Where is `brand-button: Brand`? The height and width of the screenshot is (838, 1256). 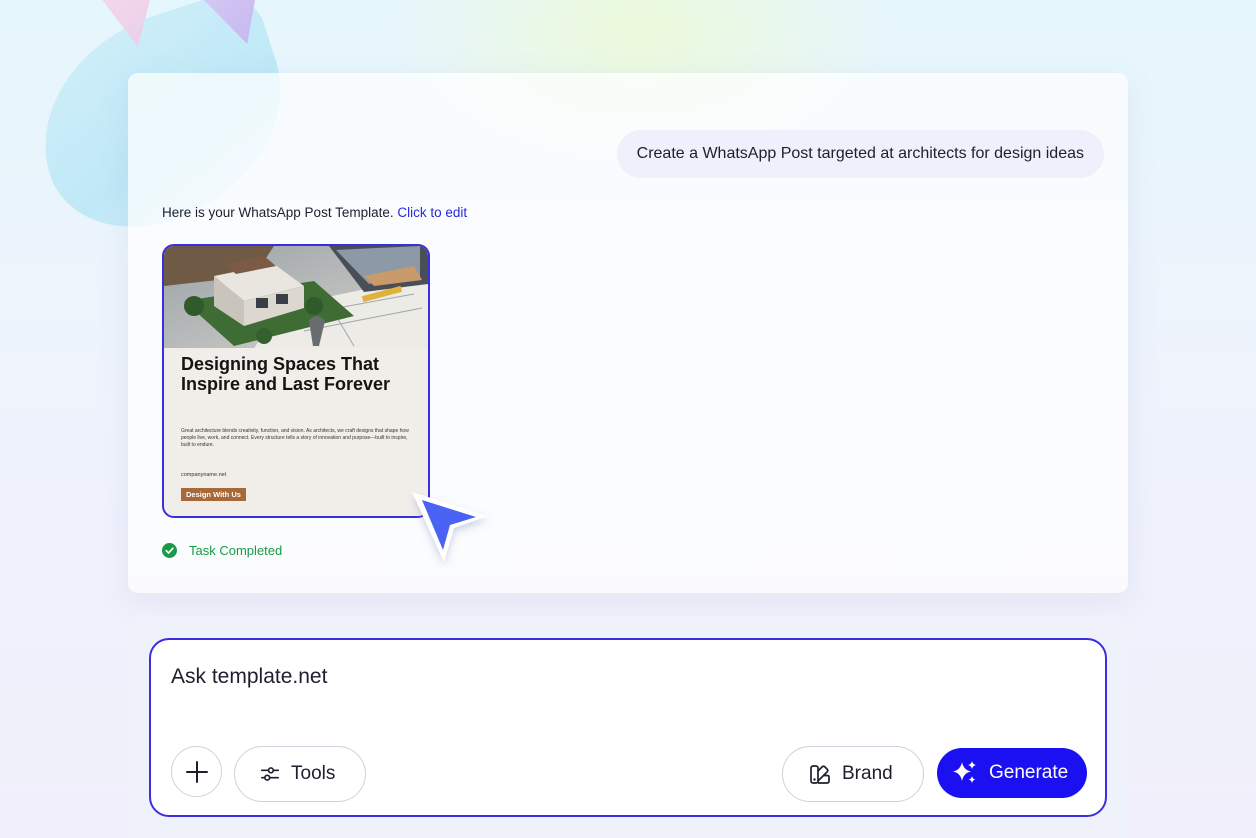
brand-button: Brand is located at coordinates (853, 774).